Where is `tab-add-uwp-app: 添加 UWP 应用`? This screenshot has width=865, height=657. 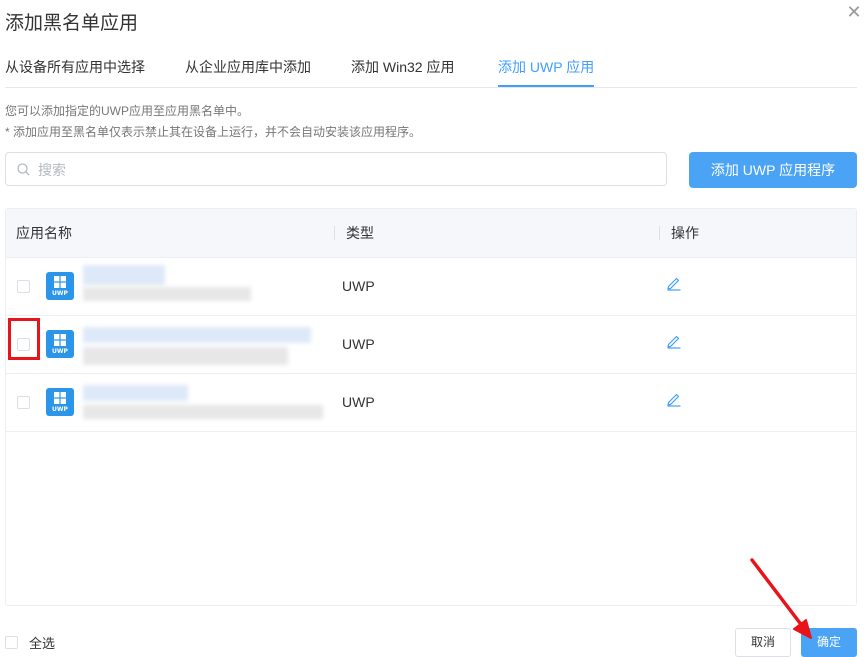 tab-add-uwp-app: 添加 UWP 应用 is located at coordinates (546, 71).